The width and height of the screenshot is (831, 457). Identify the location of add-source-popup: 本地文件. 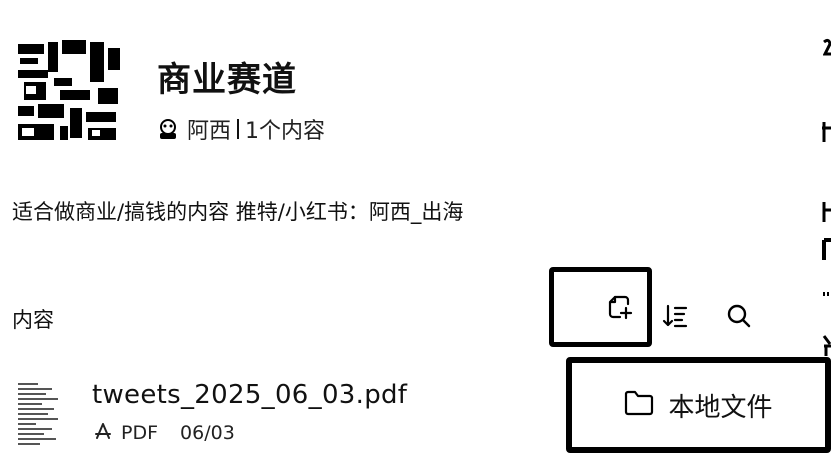
(698, 405).